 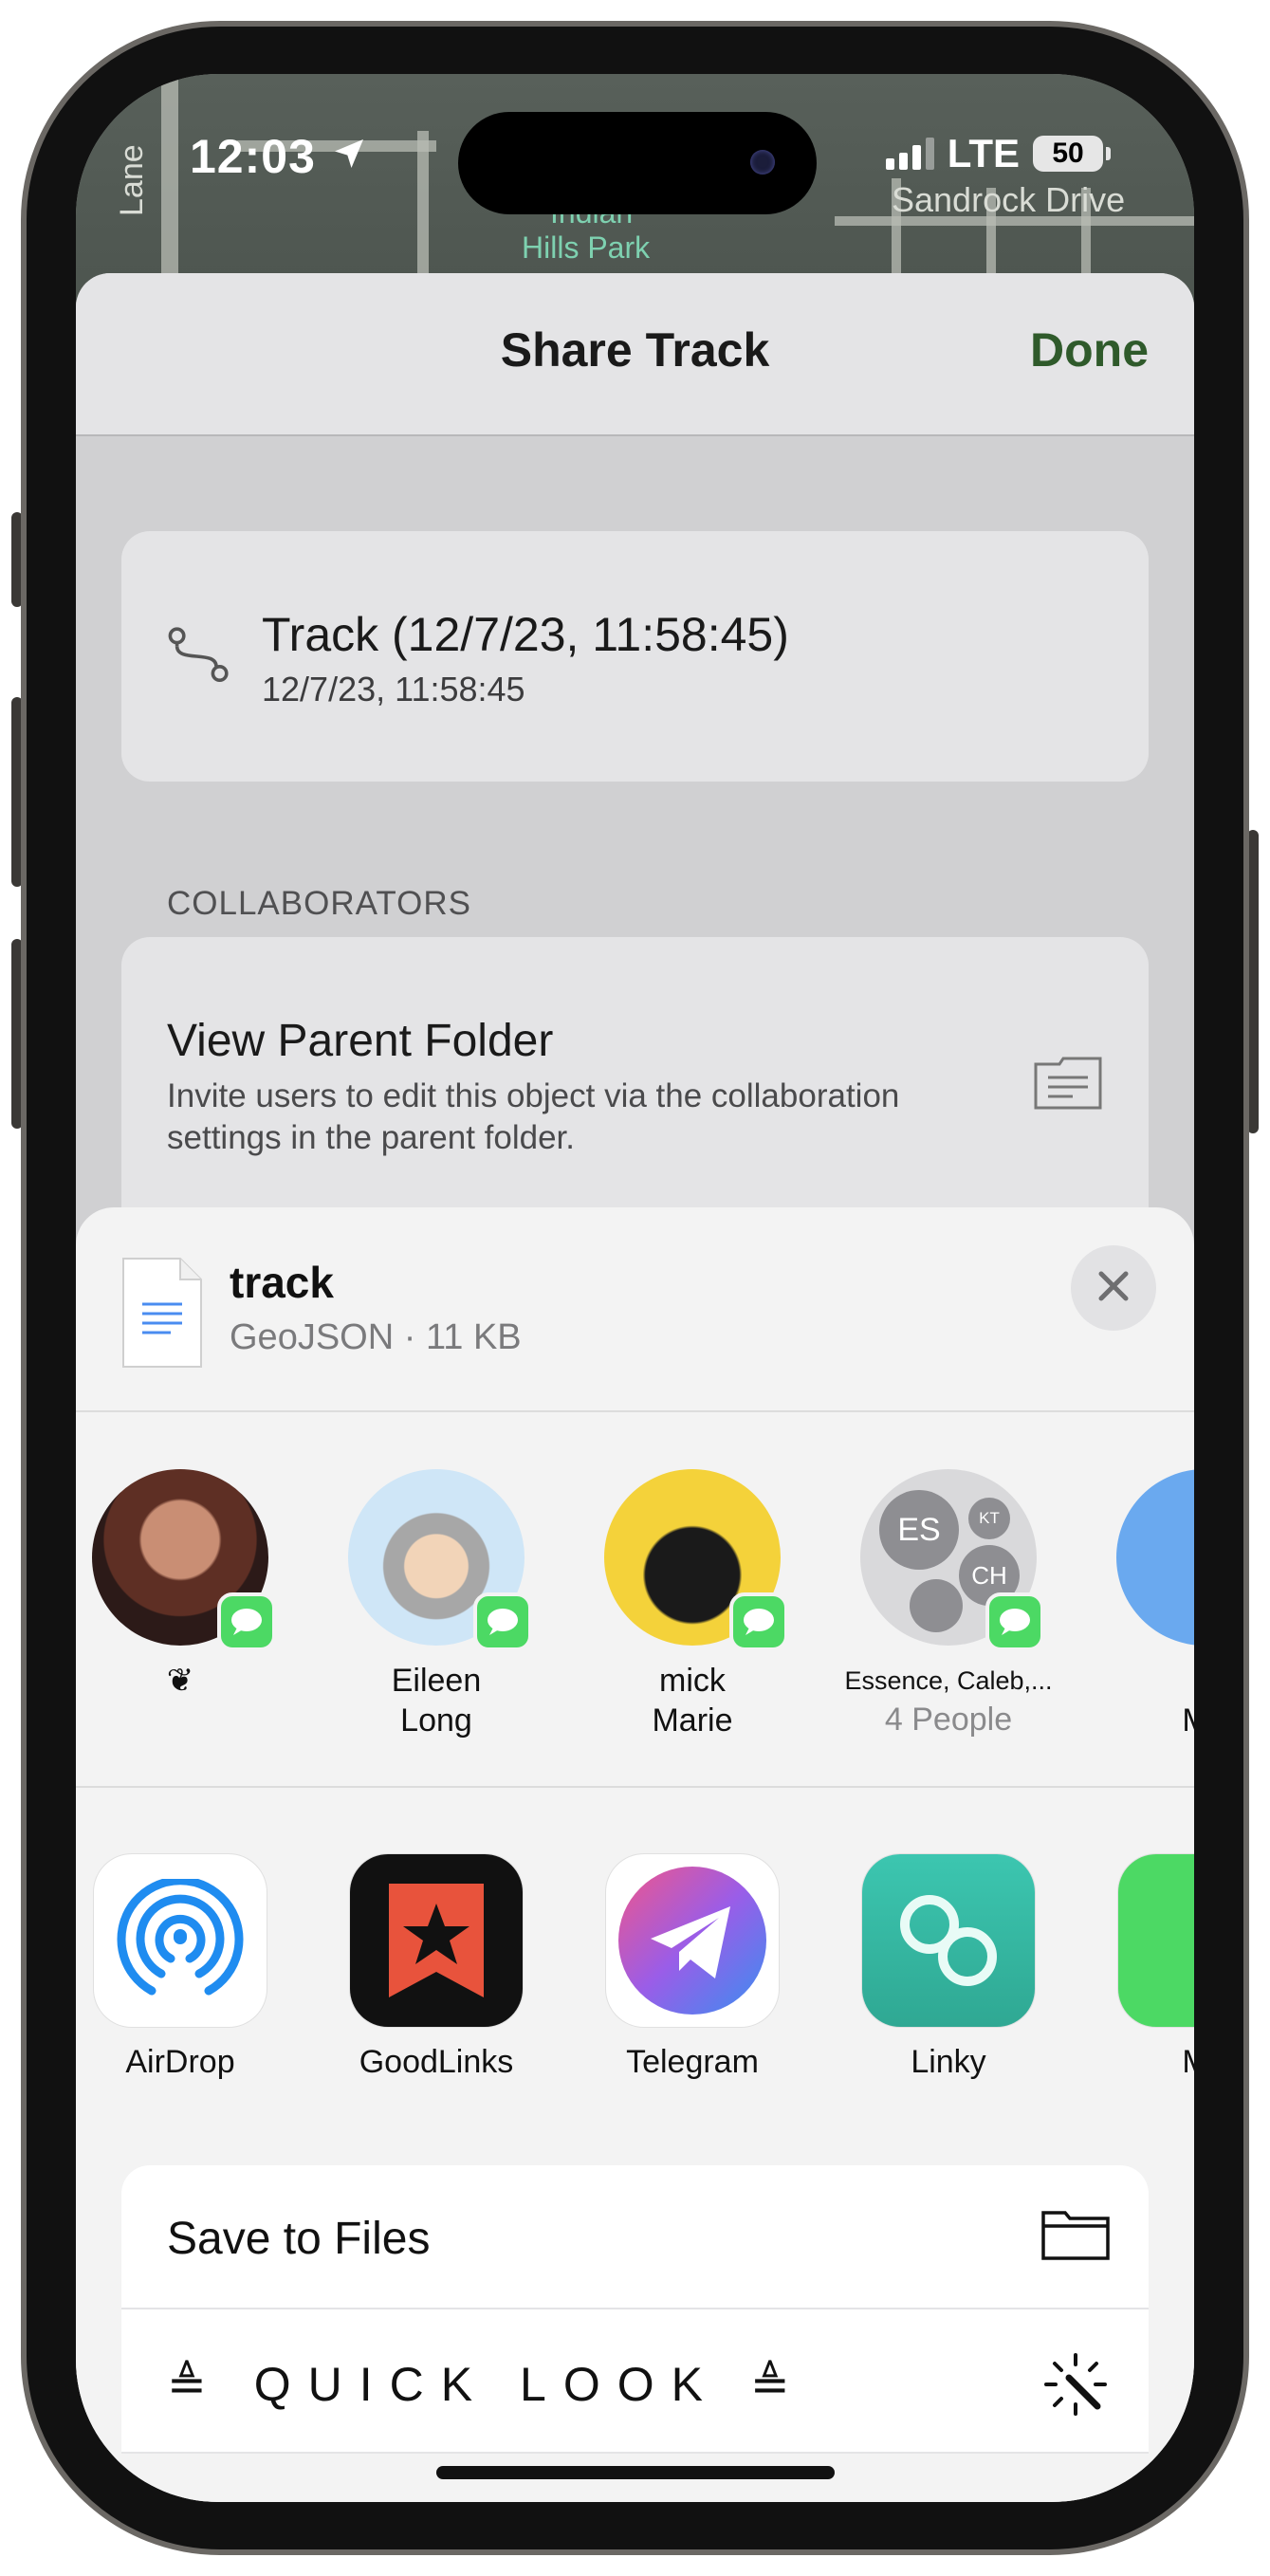 I want to click on group-avatar: ES KT CH, so click(x=952, y=1560).